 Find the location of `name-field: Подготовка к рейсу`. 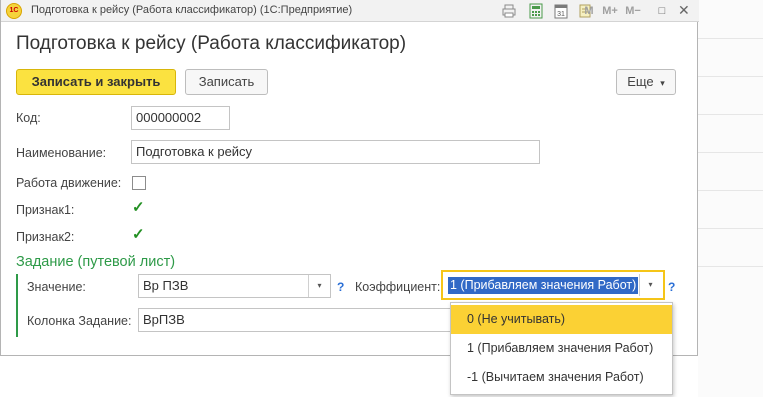

name-field: Подготовка к рейсу is located at coordinates (335, 152).